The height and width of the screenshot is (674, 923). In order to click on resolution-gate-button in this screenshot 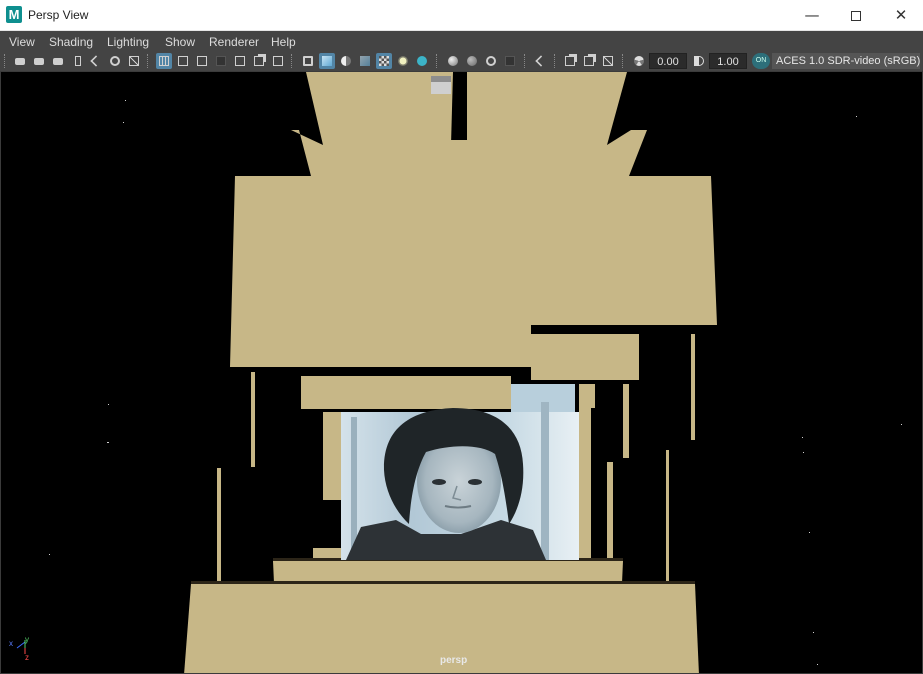, I will do `click(202, 61)`.